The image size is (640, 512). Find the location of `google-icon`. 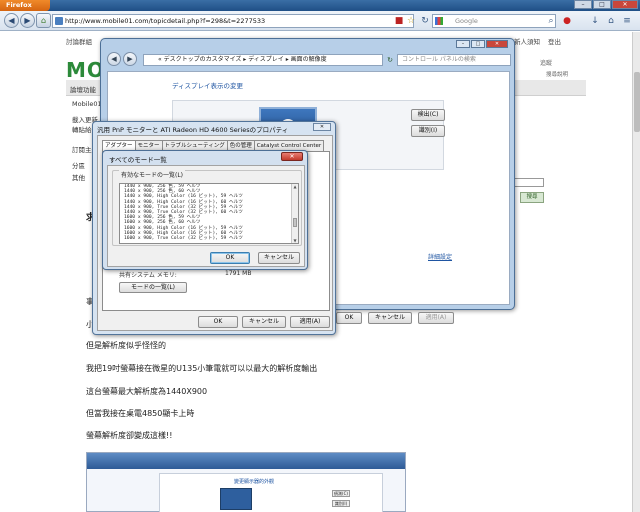

google-icon is located at coordinates (439, 21).